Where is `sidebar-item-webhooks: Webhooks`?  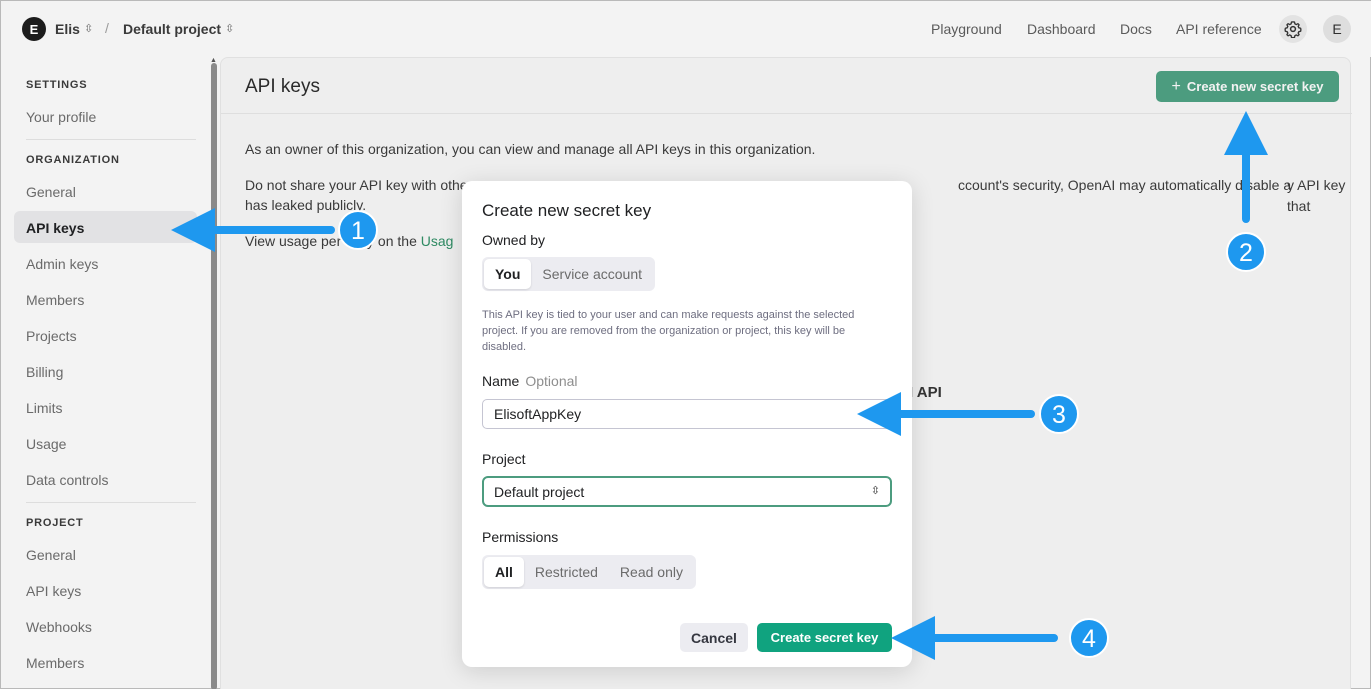
sidebar-item-webhooks: Webhooks is located at coordinates (59, 627).